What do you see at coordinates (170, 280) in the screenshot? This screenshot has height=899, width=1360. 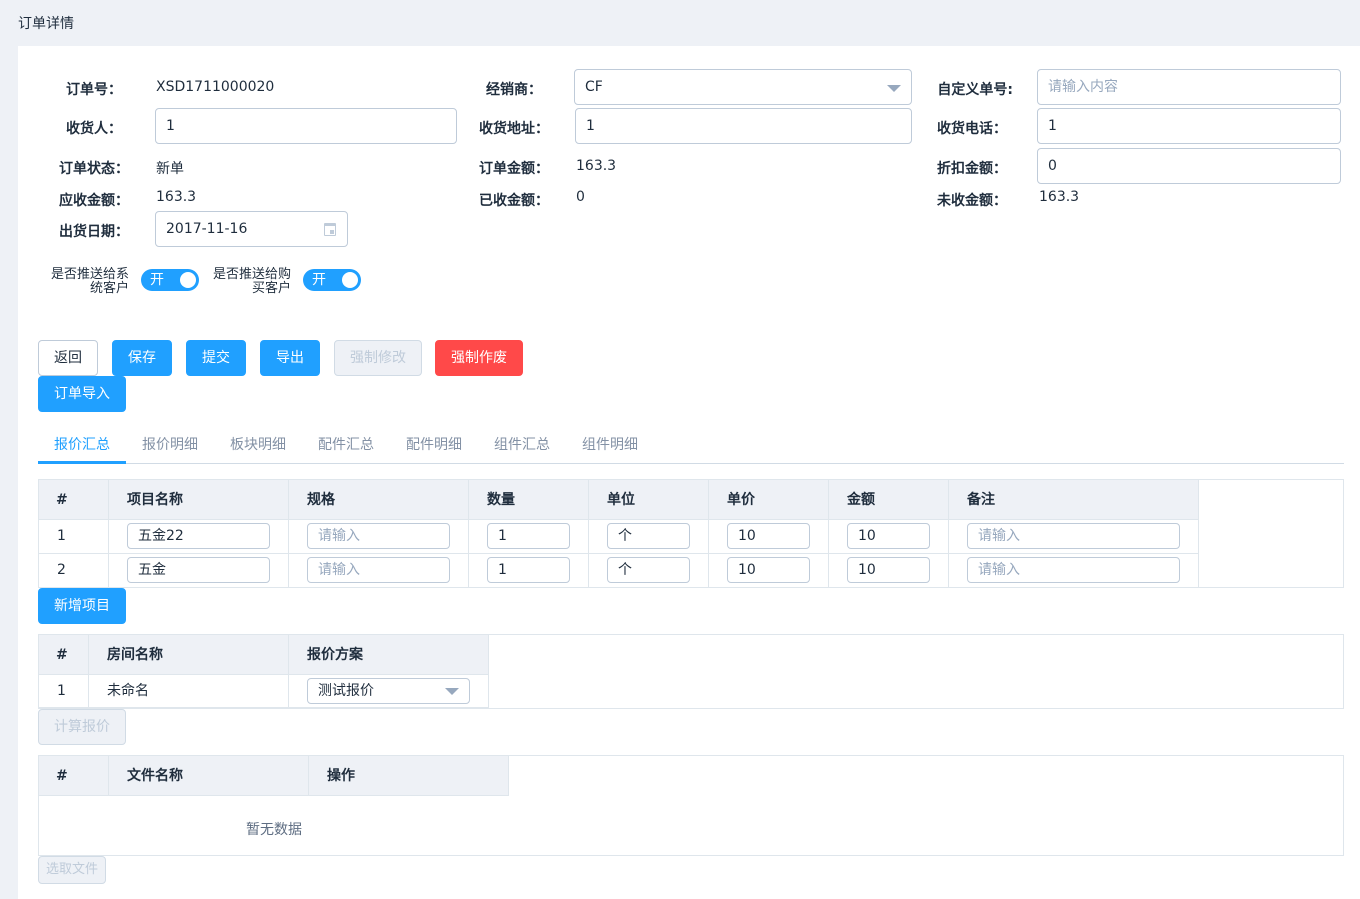 I see `push-system-switch: 开` at bounding box center [170, 280].